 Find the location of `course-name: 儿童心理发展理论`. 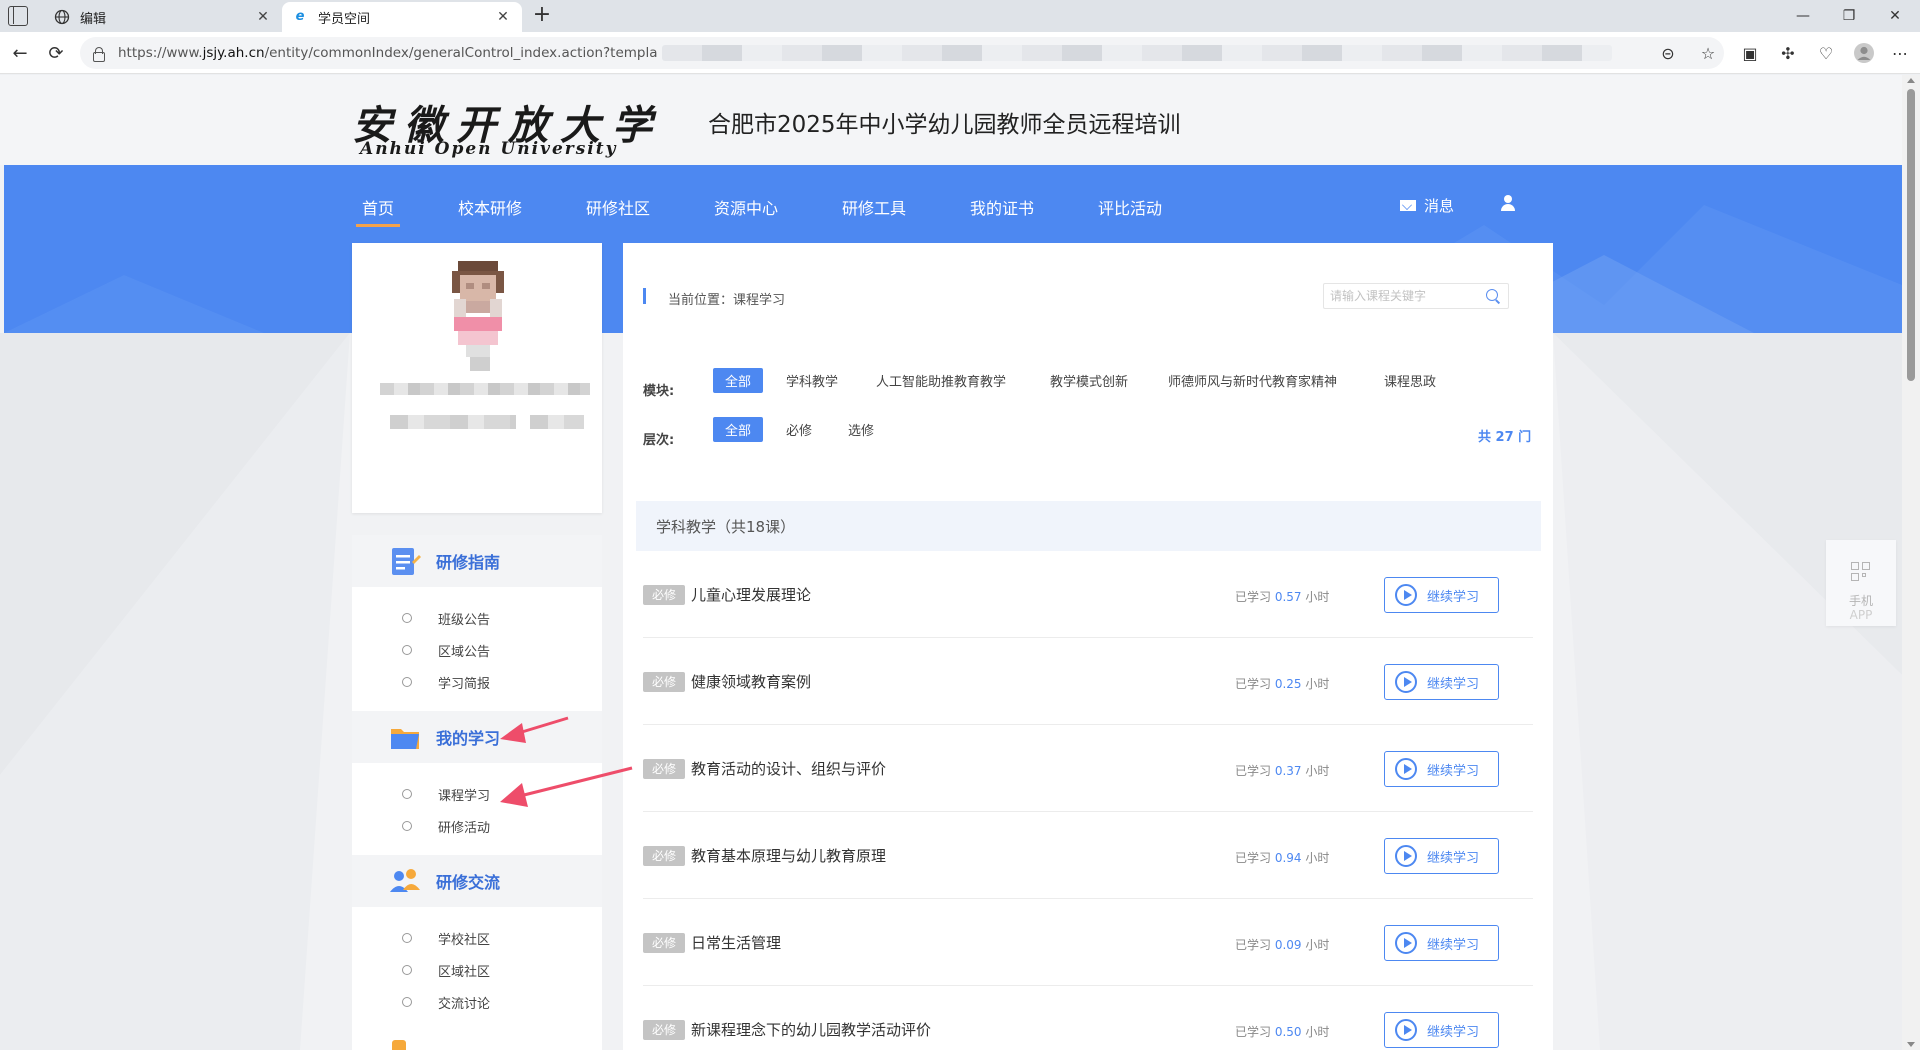

course-name: 儿童心理发展理论 is located at coordinates (751, 594).